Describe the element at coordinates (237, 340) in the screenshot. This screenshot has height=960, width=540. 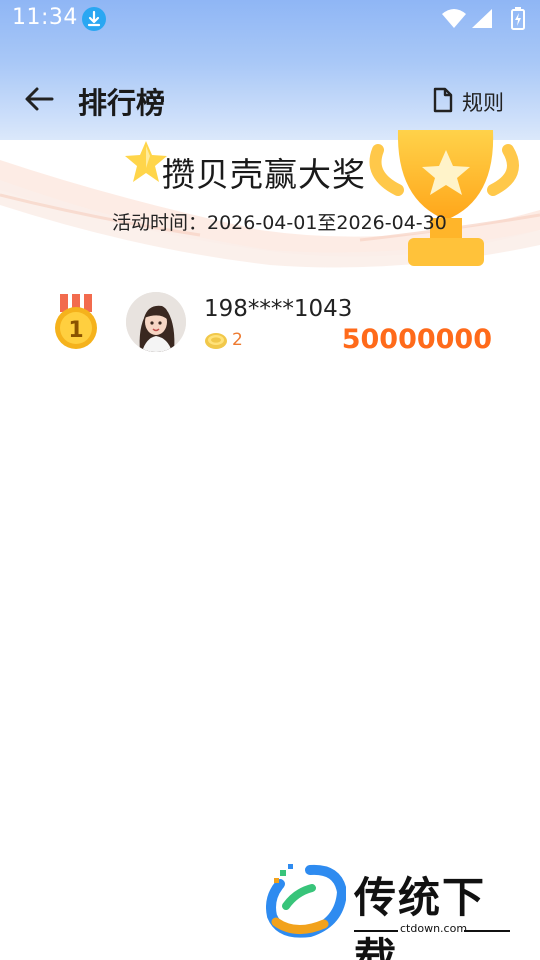
I see `coin-count: 2` at that location.